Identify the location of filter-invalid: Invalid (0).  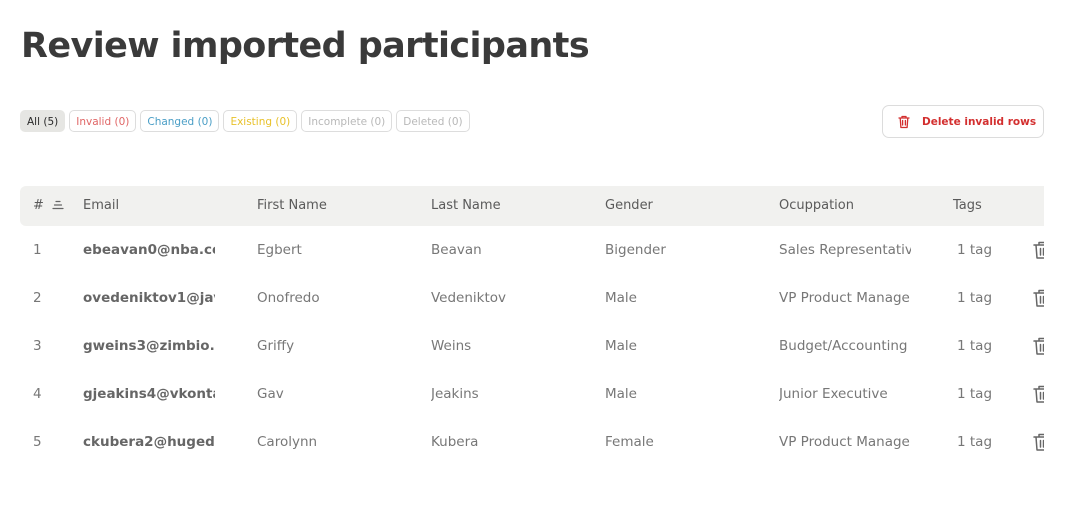
(103, 121).